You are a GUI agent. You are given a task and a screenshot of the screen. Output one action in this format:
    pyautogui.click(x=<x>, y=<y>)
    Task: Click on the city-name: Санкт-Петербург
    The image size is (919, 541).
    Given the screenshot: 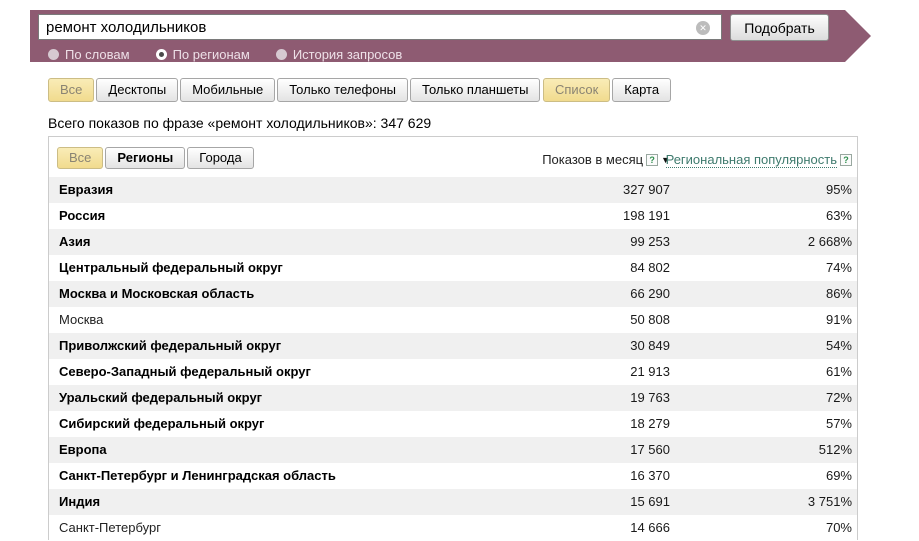 What is the action you would take?
    pyautogui.click(x=110, y=527)
    